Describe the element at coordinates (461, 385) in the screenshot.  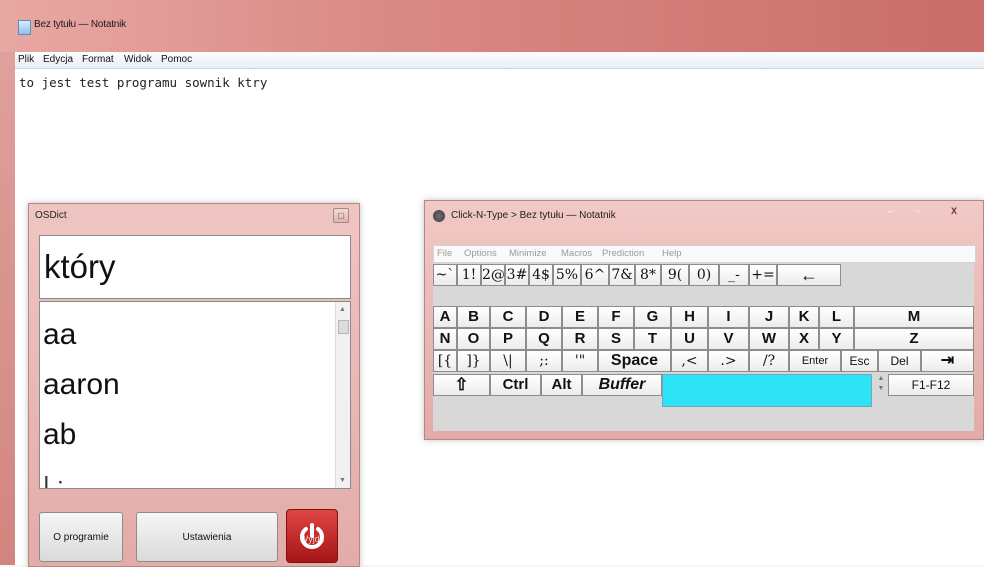
I see `key-shift: ⇧` at that location.